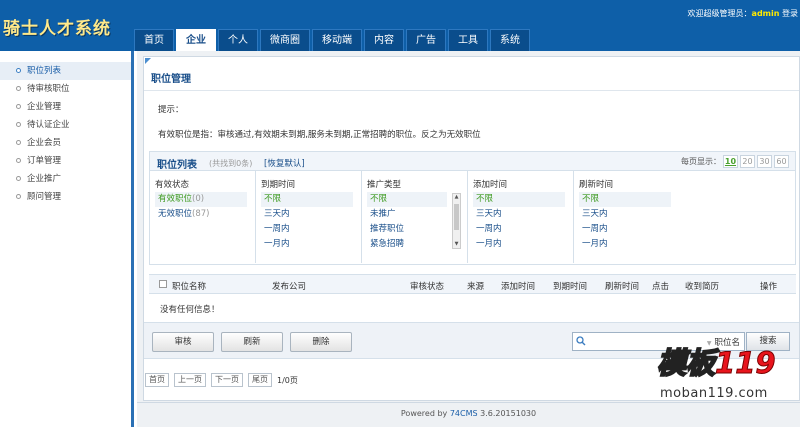 The image size is (800, 427). I want to click on audit-button: 审核, so click(183, 342).